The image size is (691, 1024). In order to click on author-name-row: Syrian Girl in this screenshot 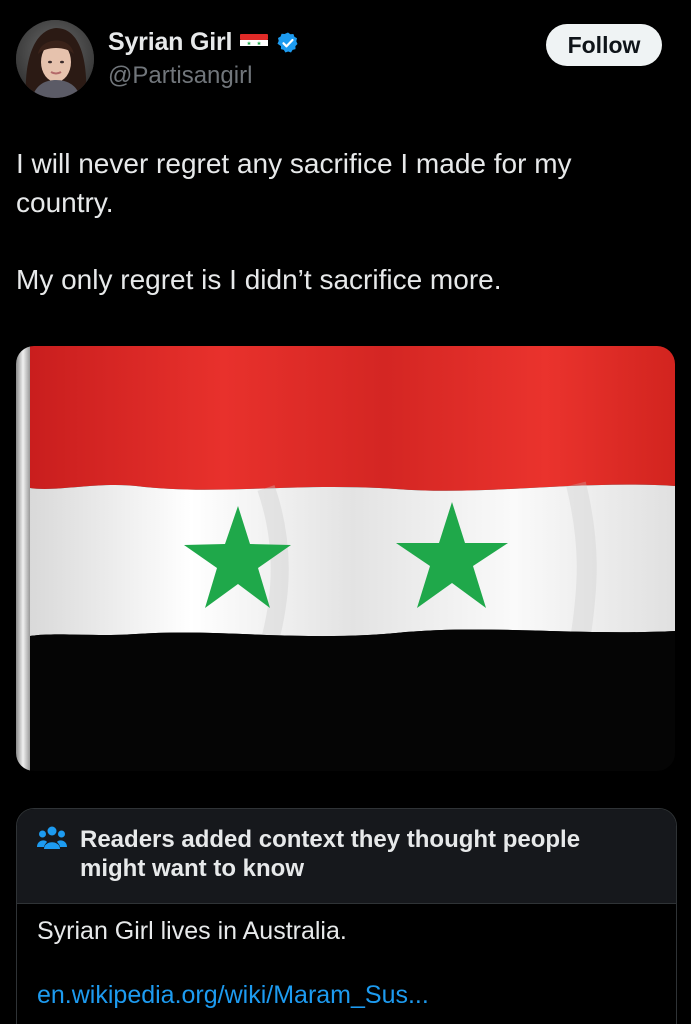, I will do `click(204, 42)`.